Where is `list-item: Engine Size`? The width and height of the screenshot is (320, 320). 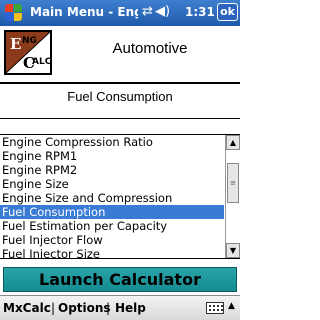
list-item: Engine Size is located at coordinates (112, 184).